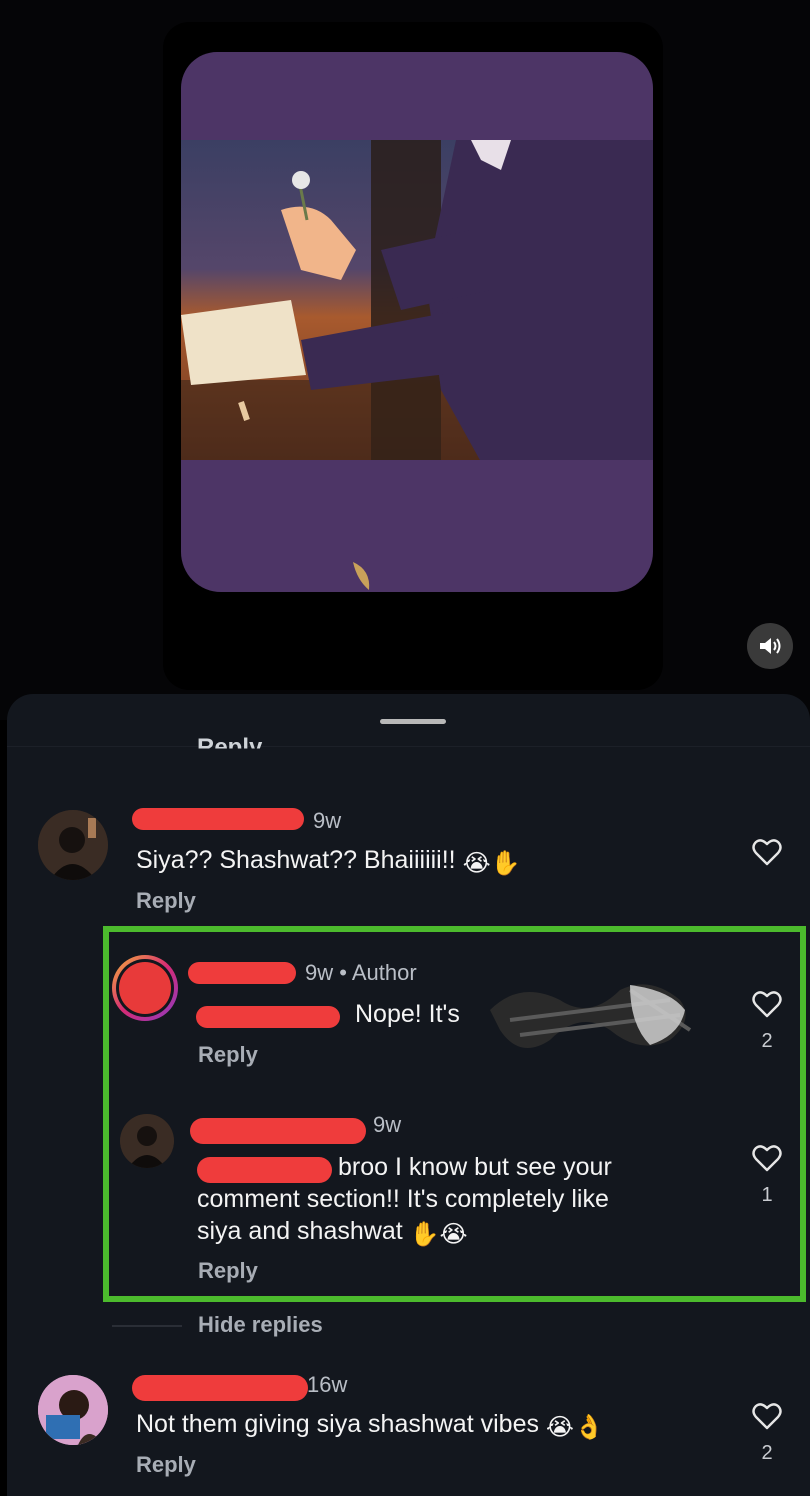 This screenshot has width=810, height=1496. Describe the element at coordinates (337, 1424) in the screenshot. I see `comment-text-body: Not them giving siya shashwat vibes` at that location.